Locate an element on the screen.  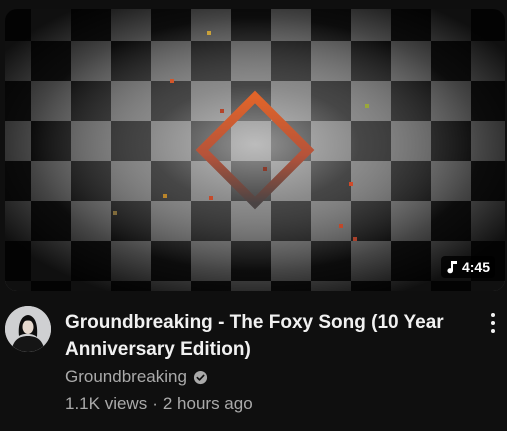
duration-badge: 4:45 is located at coordinates (467, 267).